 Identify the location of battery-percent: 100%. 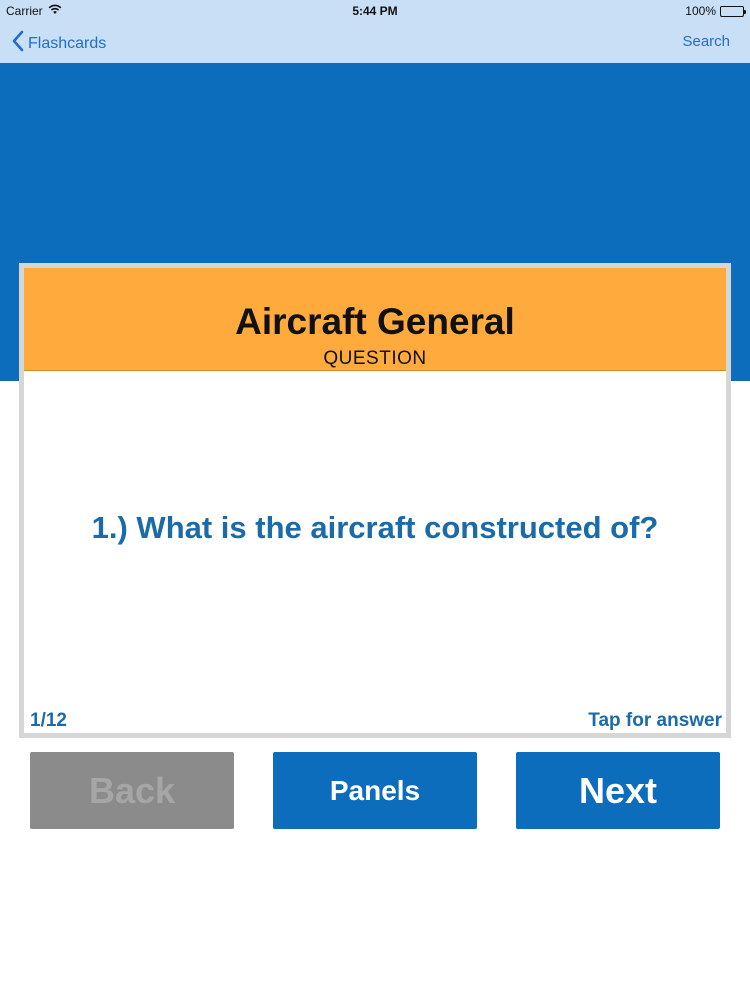
(700, 11).